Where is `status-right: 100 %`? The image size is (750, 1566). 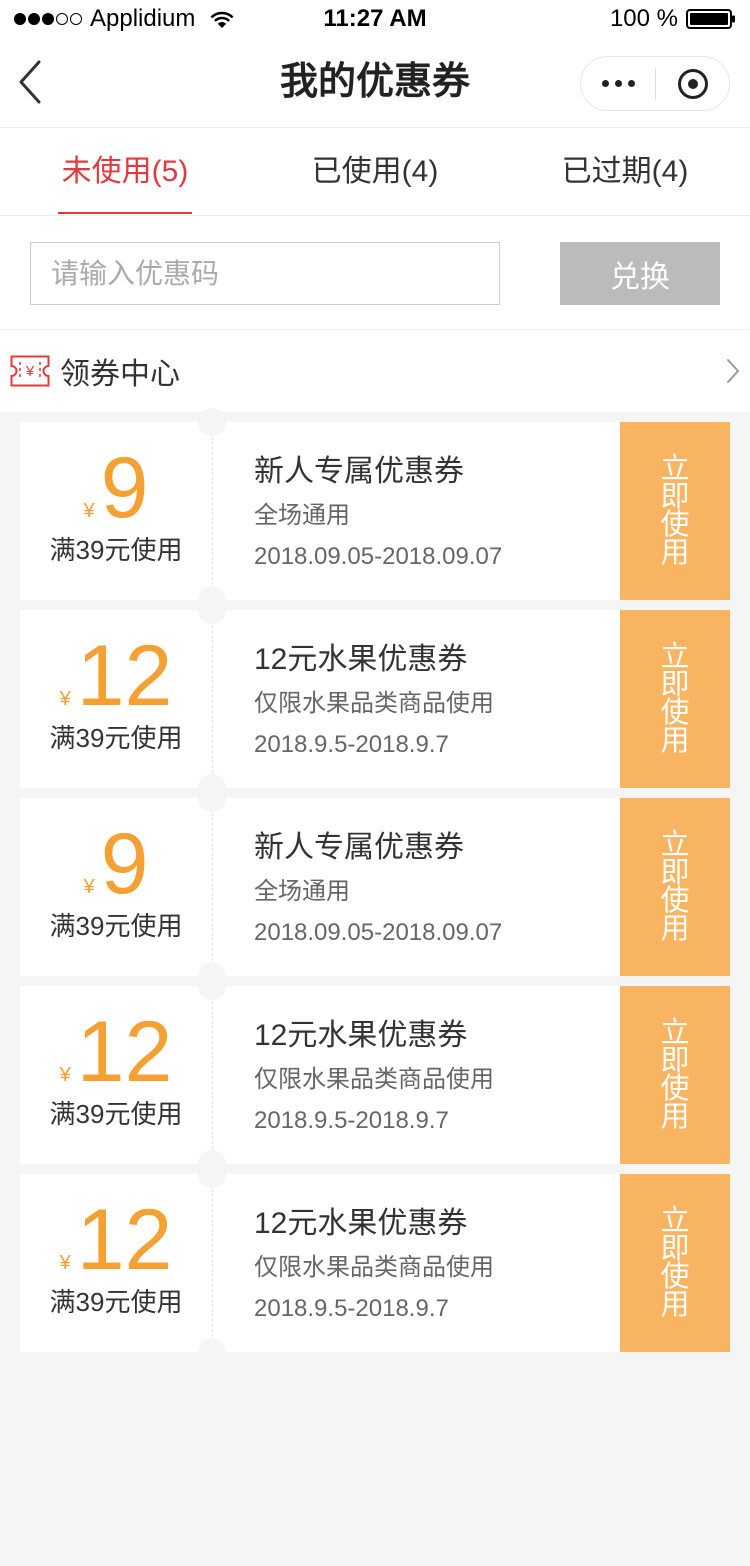 status-right: 100 % is located at coordinates (673, 19).